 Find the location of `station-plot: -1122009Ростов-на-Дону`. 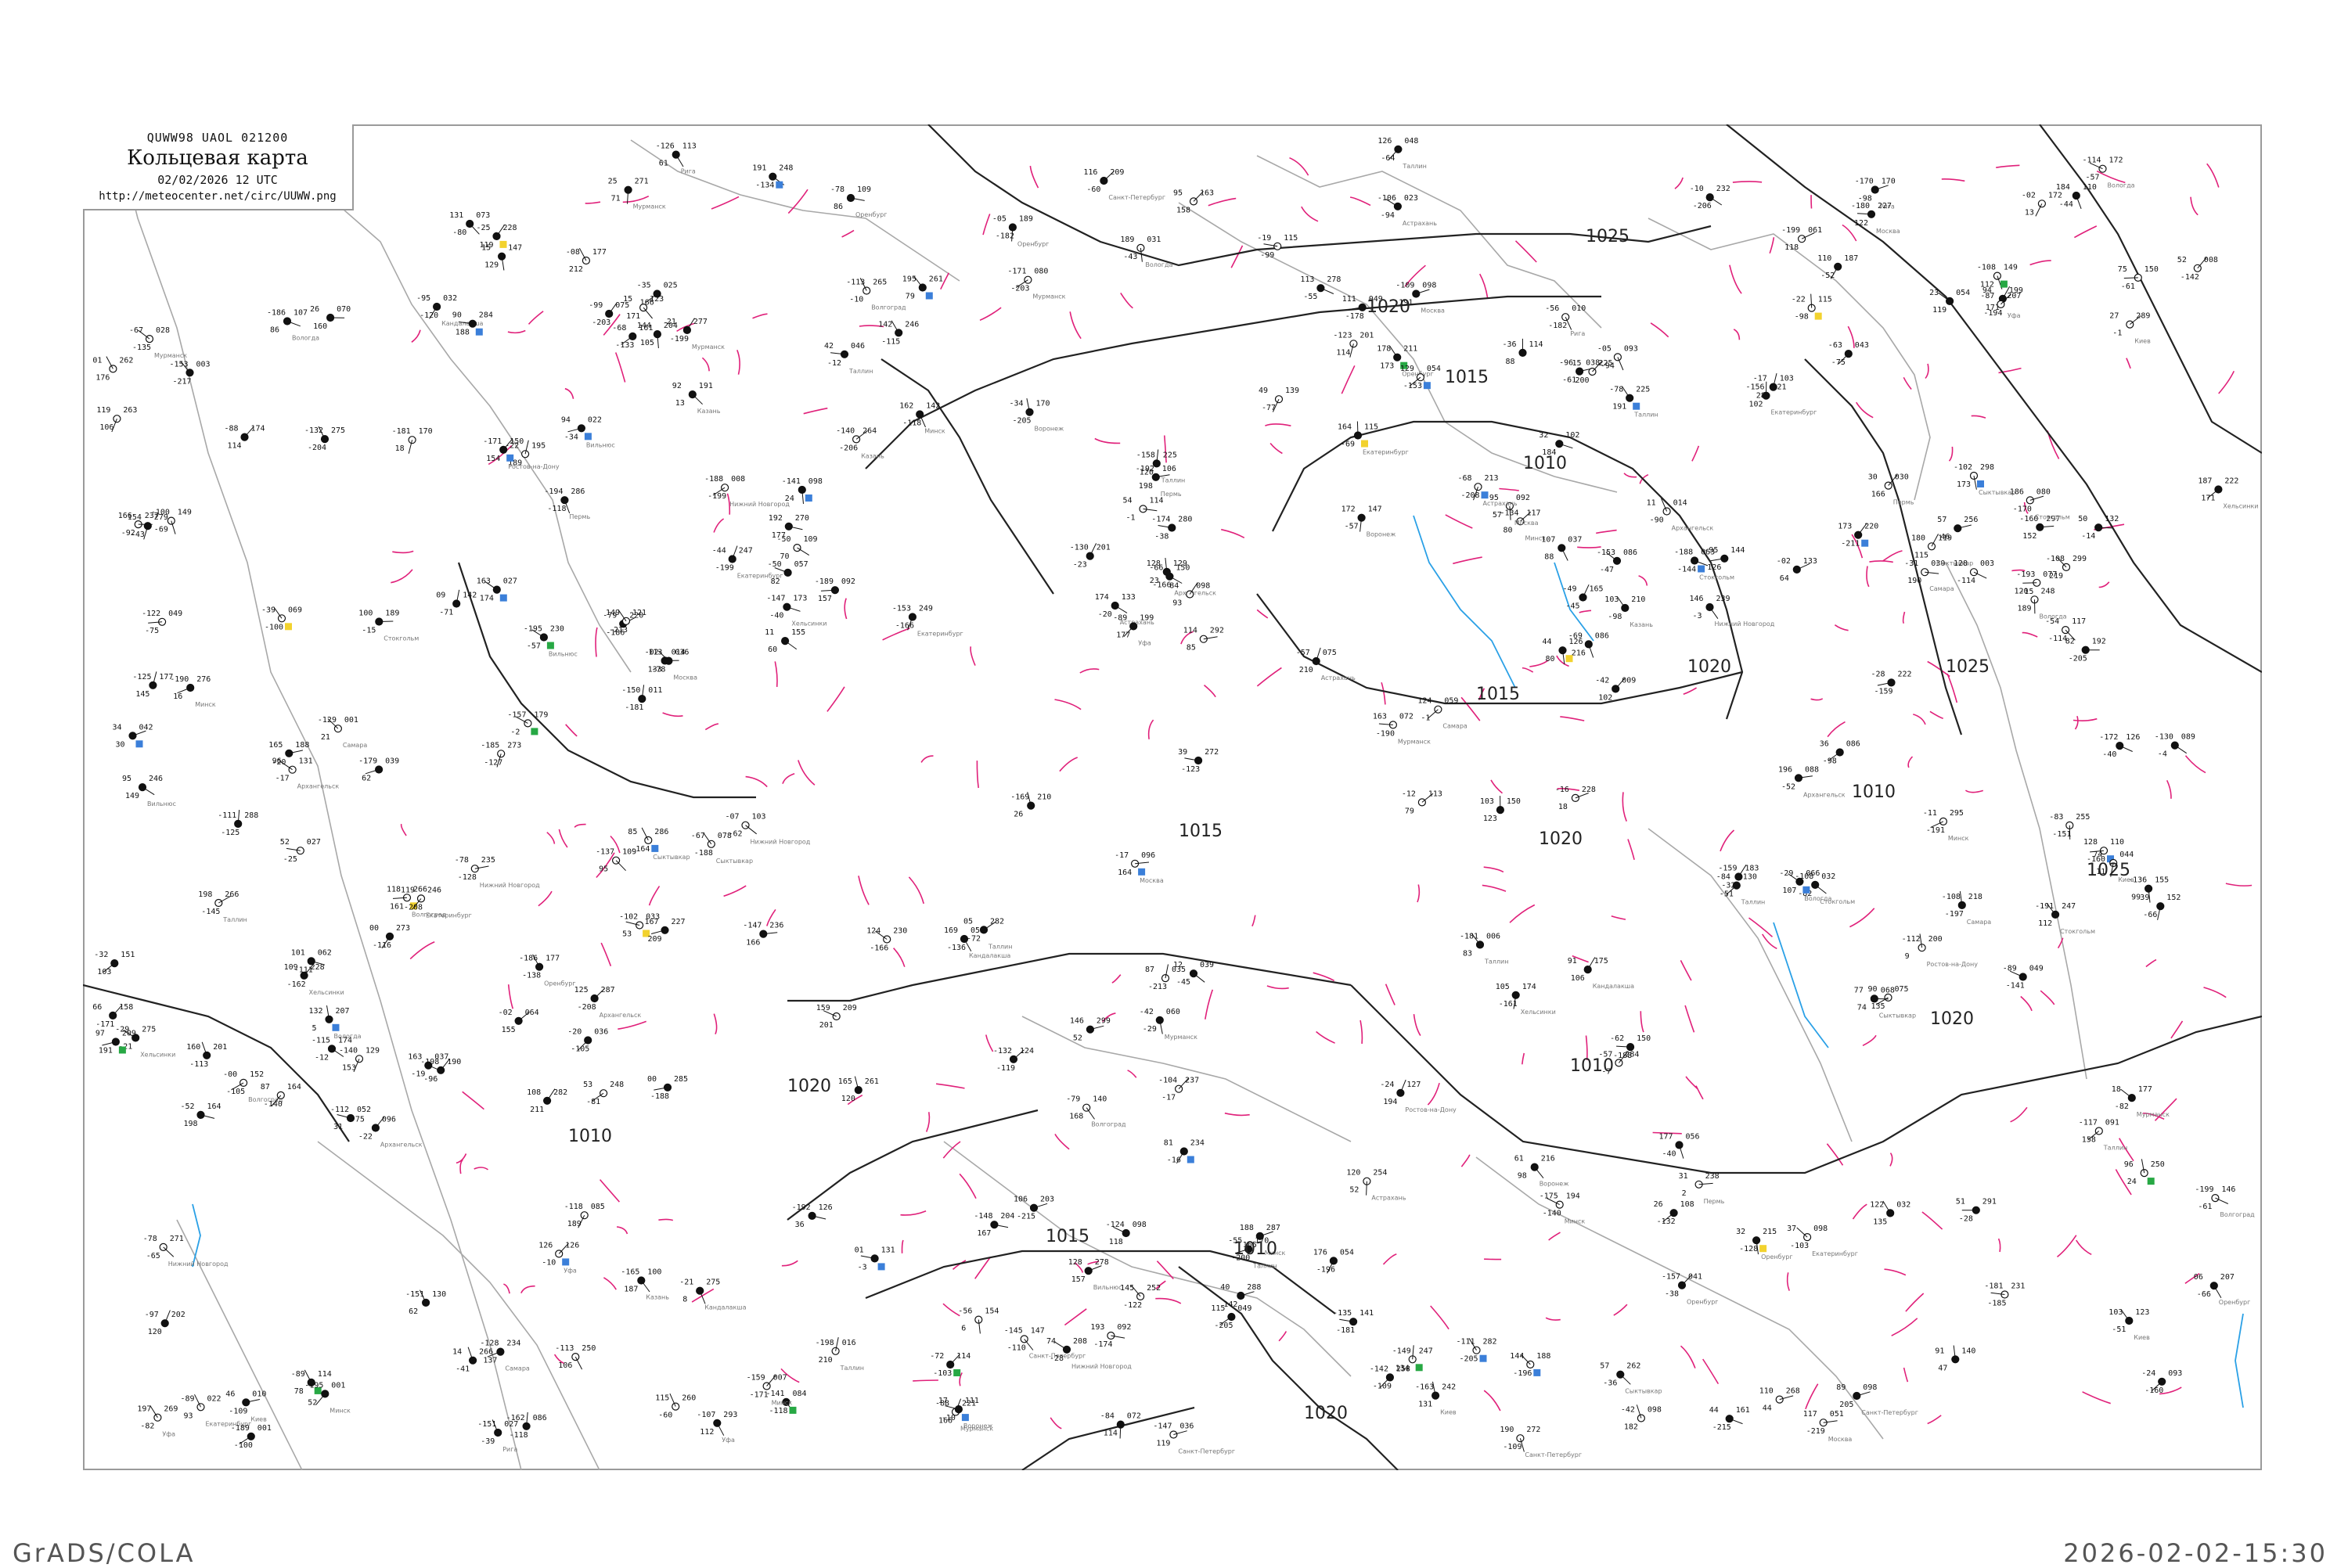

station-plot: -1122009Ростов-на-Дону is located at coordinates (1940, 951).